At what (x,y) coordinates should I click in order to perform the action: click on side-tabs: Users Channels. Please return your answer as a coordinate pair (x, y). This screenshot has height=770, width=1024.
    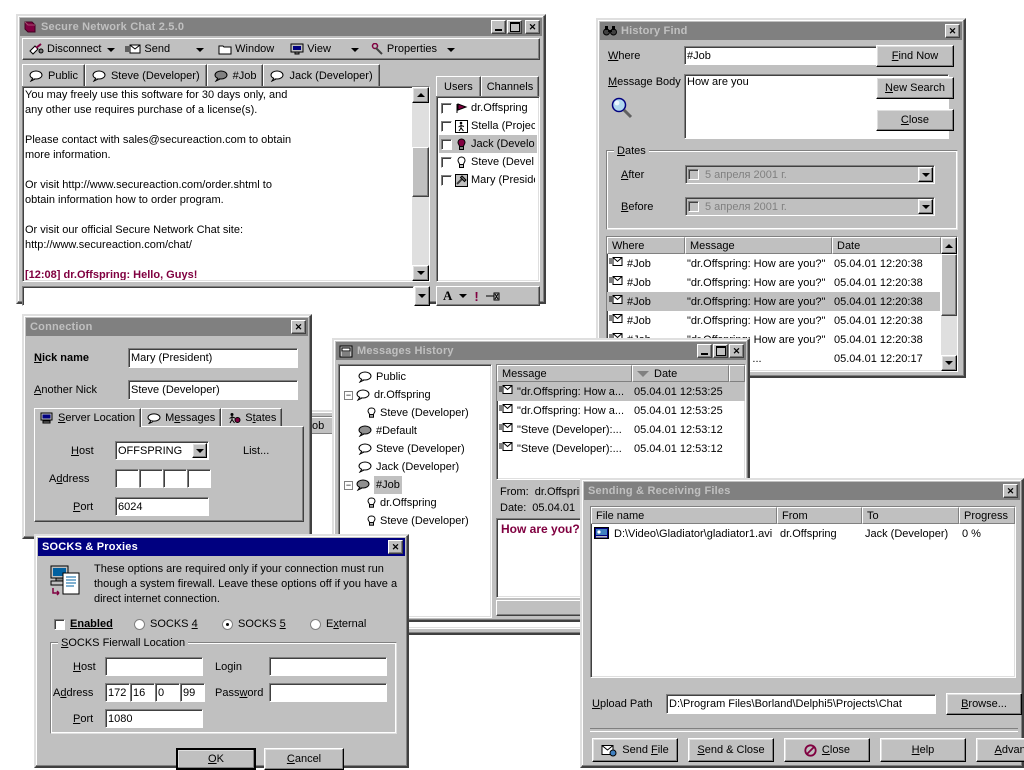
    Looking at the image, I should click on (488, 86).